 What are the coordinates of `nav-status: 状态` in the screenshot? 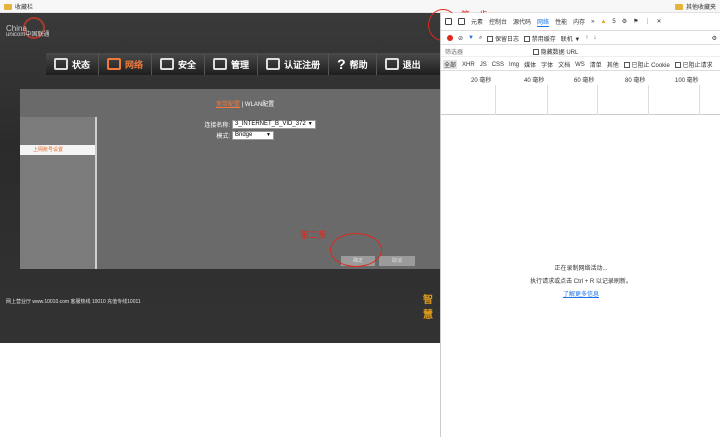 It's located at (73, 64).